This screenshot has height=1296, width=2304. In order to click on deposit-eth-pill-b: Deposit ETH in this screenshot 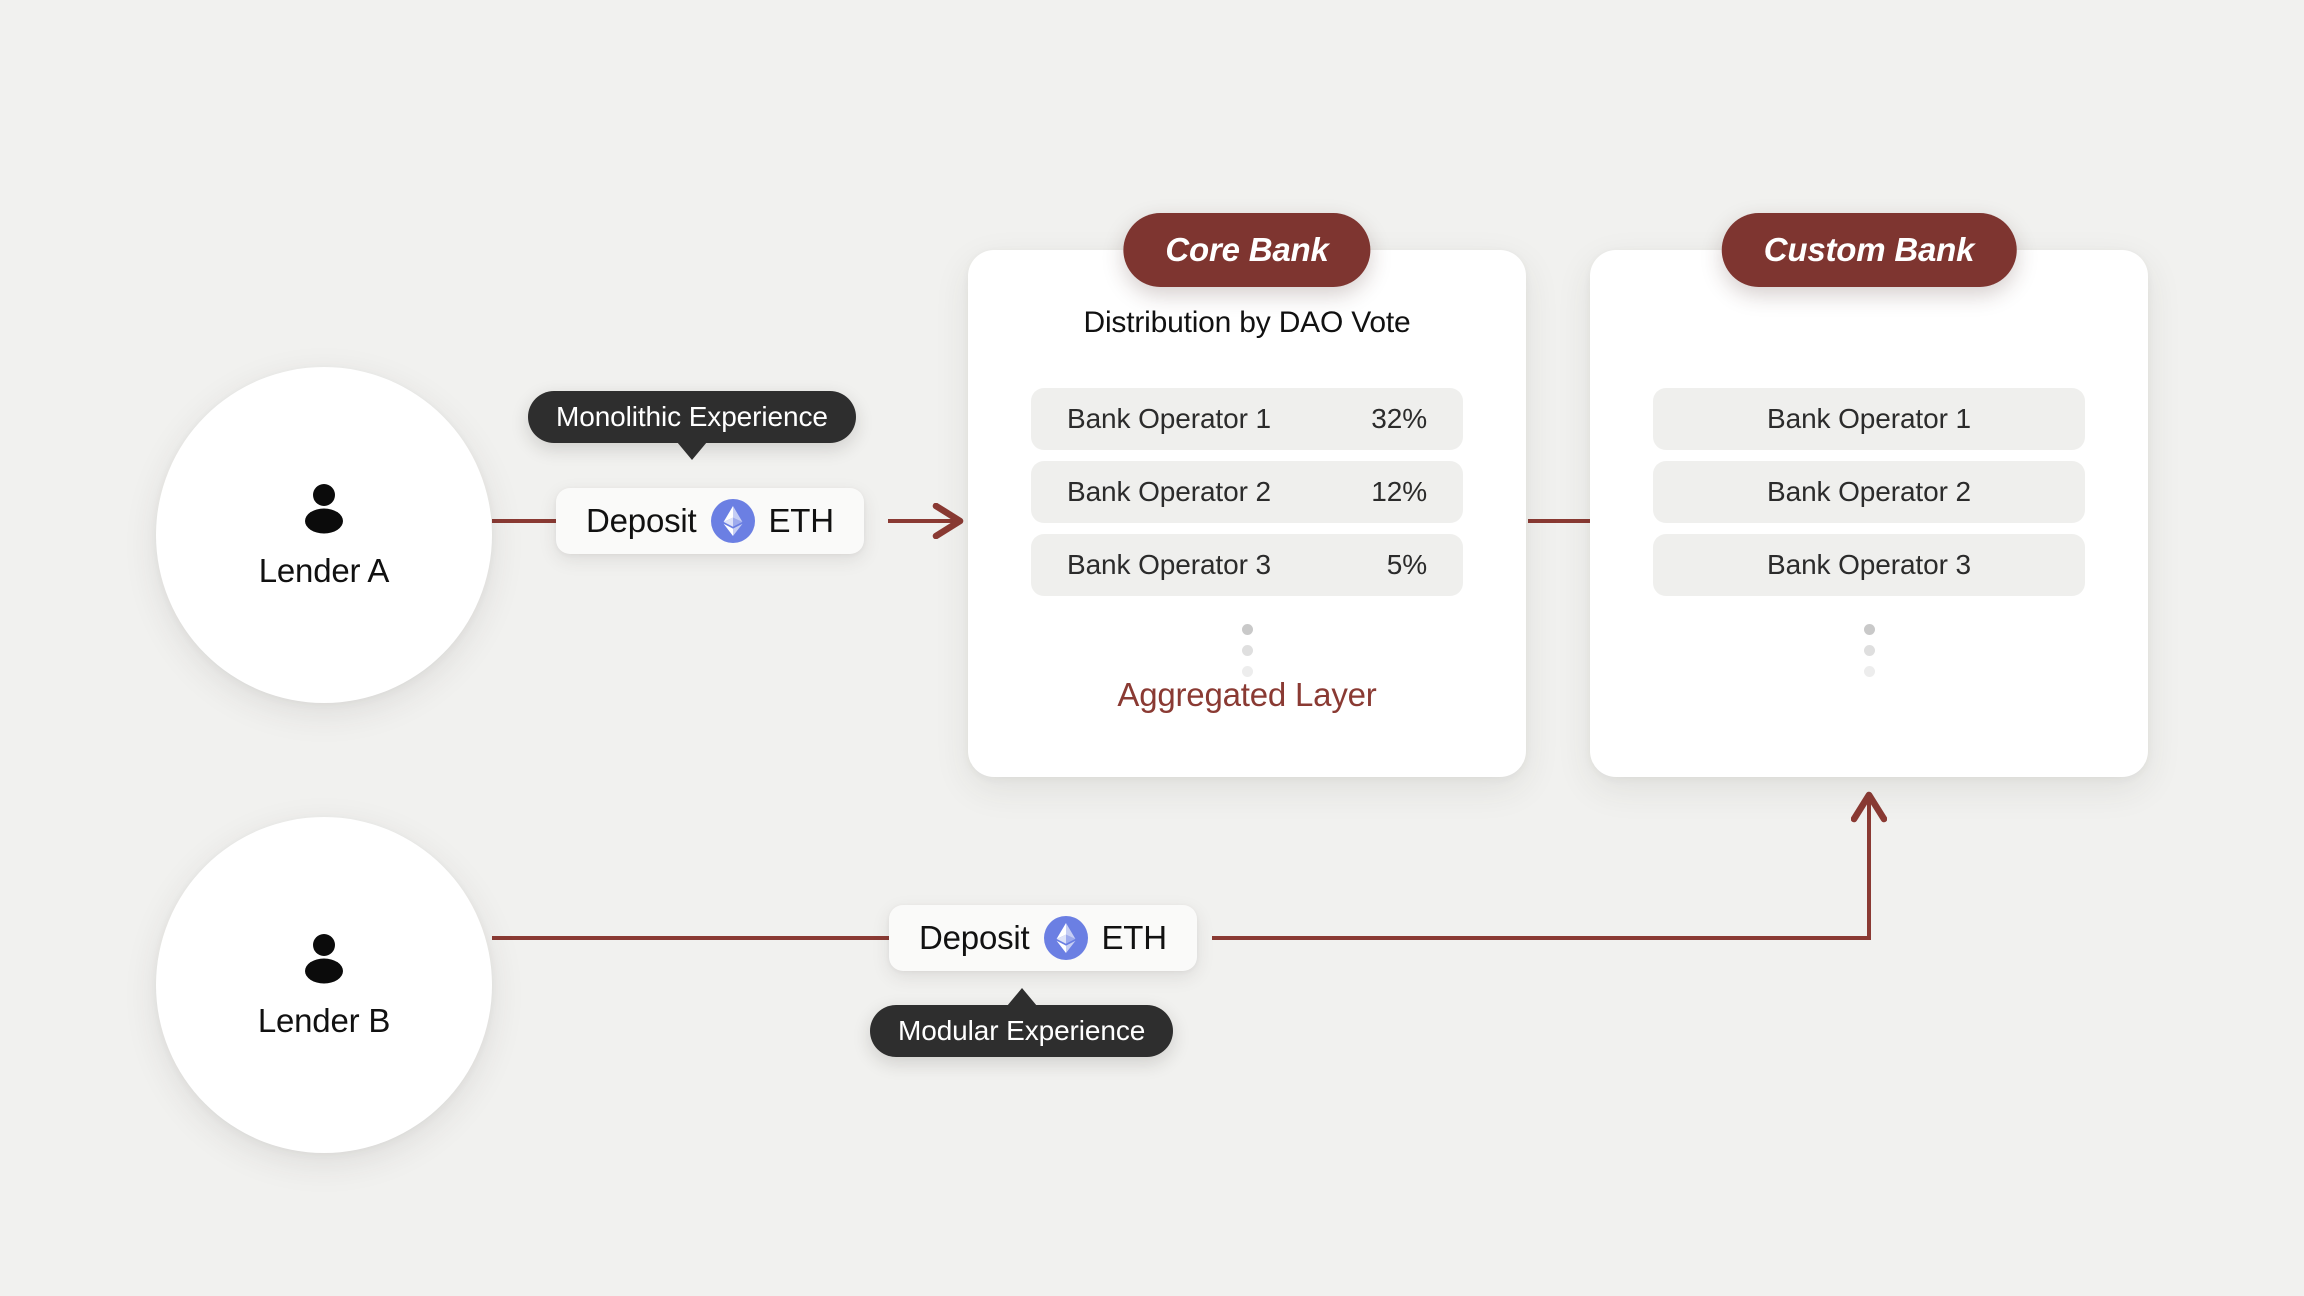, I will do `click(1043, 938)`.